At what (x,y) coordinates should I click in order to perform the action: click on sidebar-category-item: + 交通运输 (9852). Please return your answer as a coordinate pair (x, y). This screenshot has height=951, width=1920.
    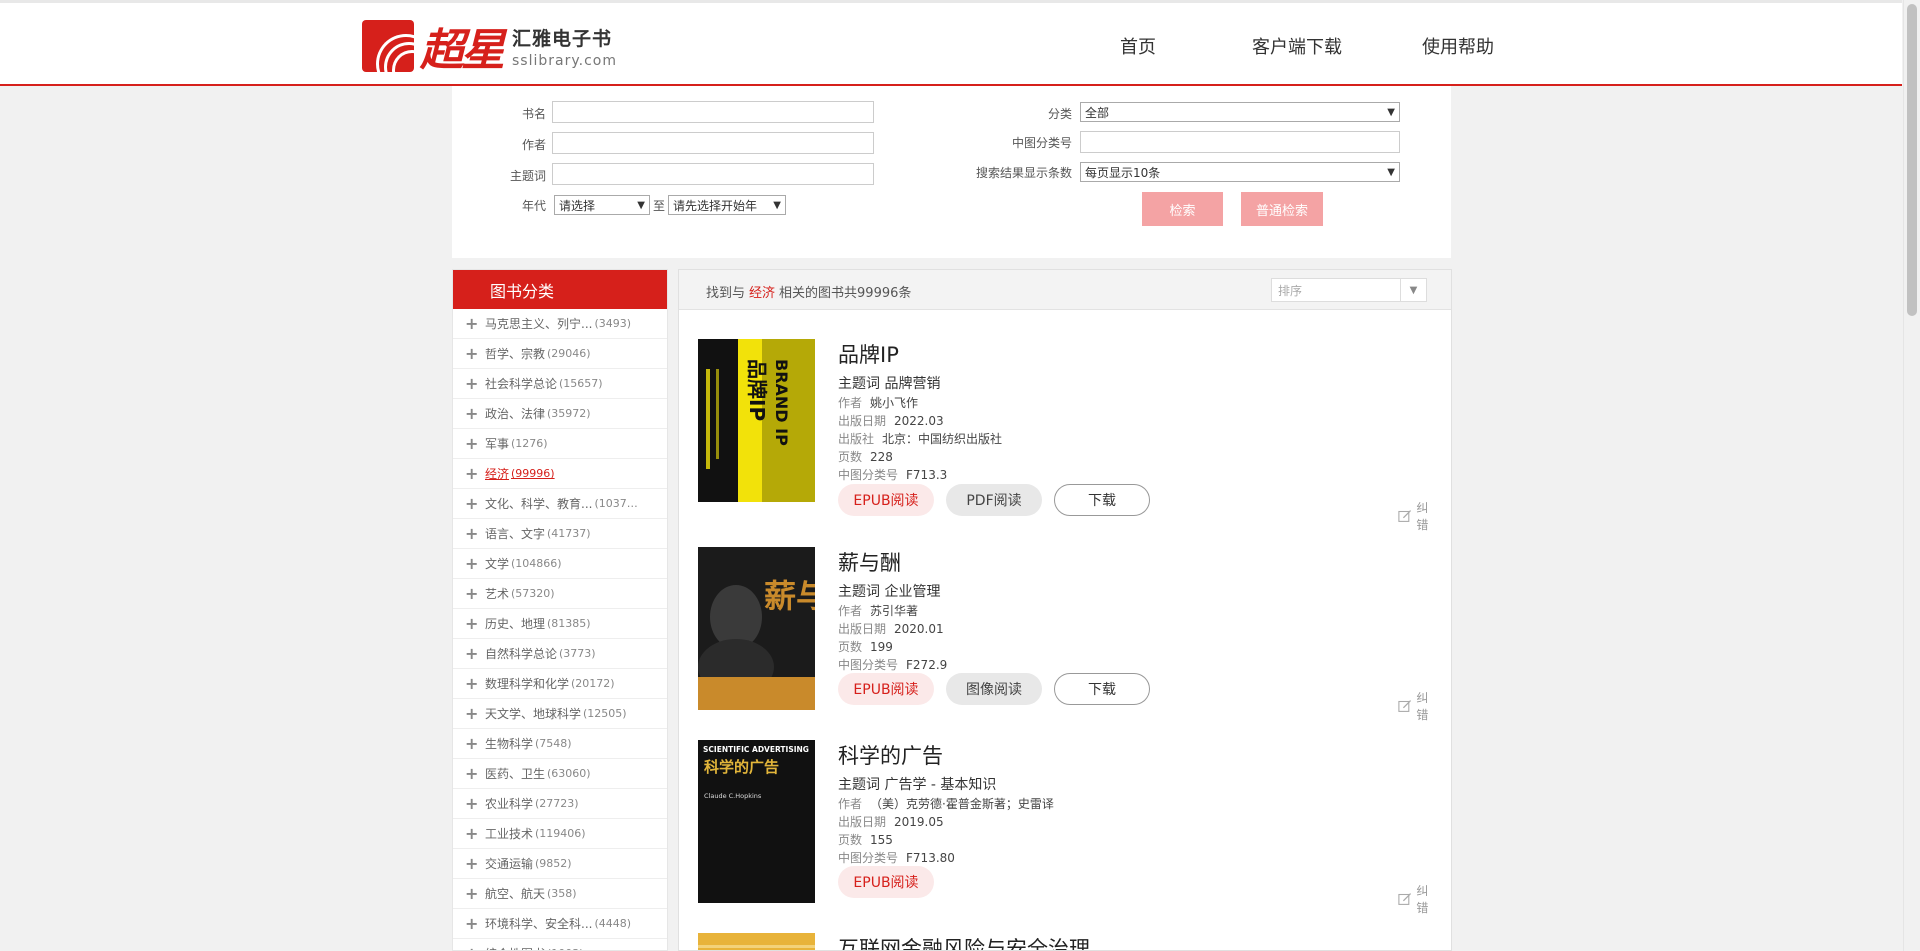
    Looking at the image, I should click on (560, 864).